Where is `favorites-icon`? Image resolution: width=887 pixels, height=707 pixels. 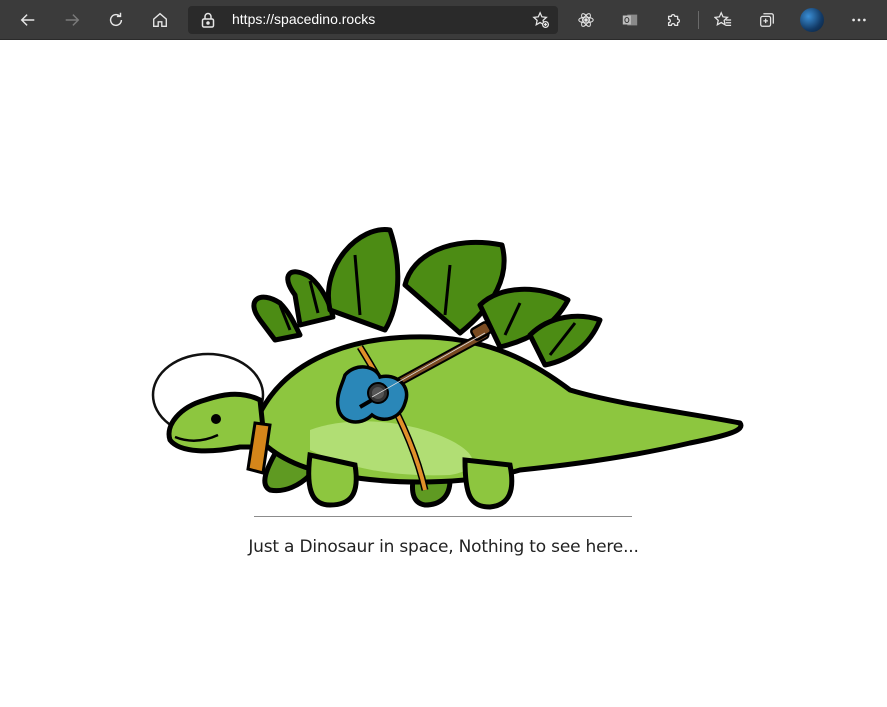 favorites-icon is located at coordinates (723, 19).